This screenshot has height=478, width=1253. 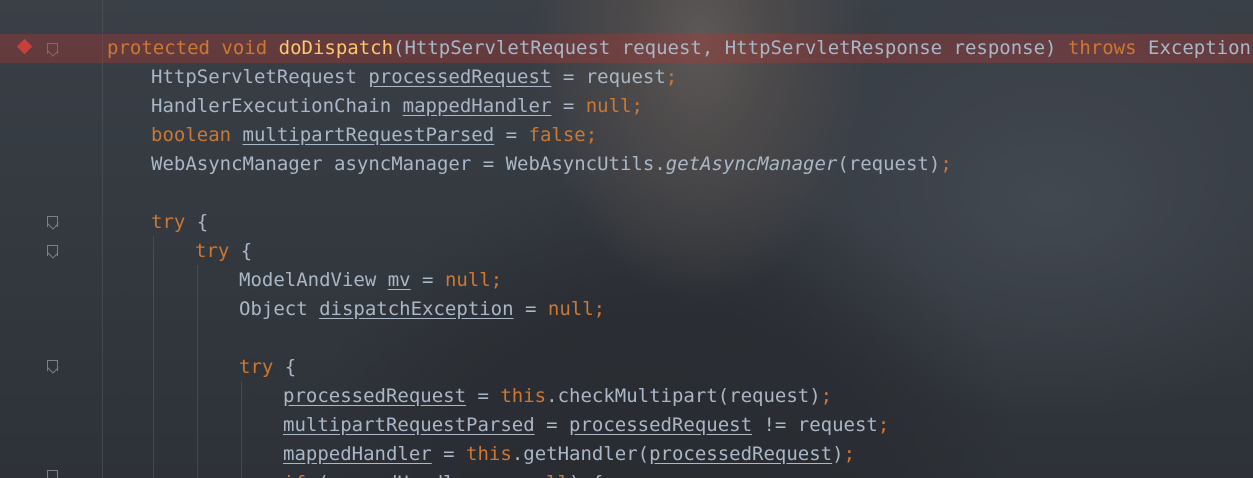 I want to click on code-token: ) {, so click(x=586, y=475).